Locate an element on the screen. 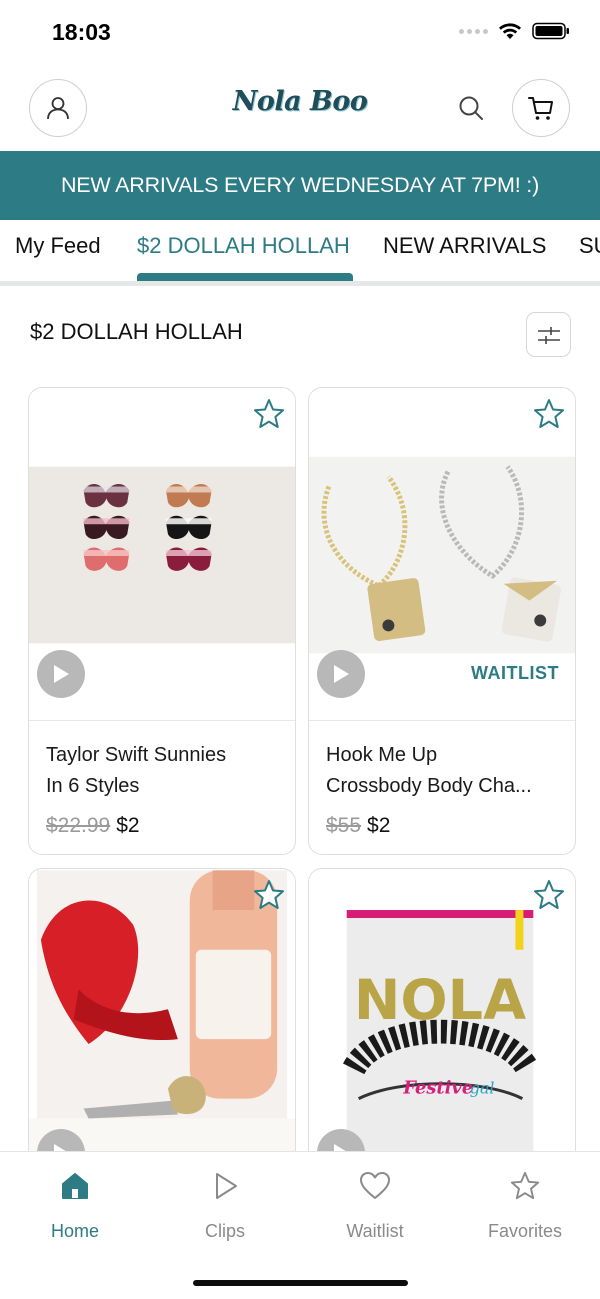 This screenshot has width=600, height=1299. svg-text: Festive is located at coordinates (437, 1088).